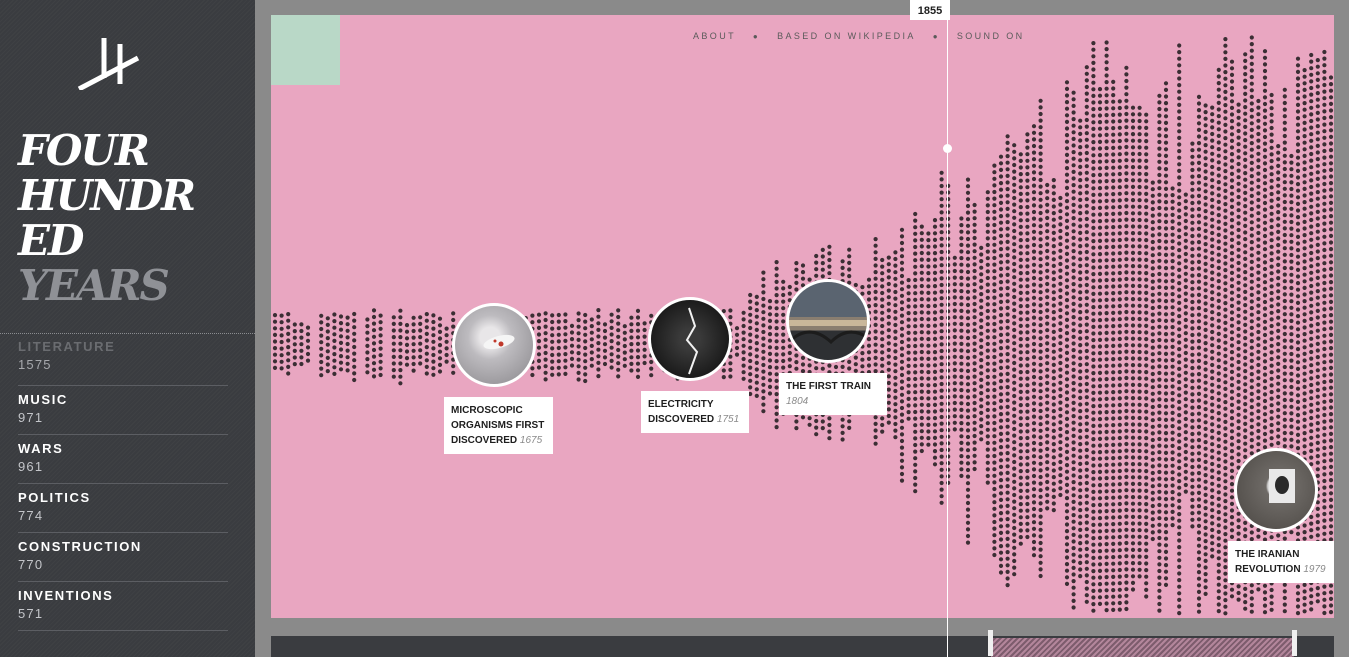 The height and width of the screenshot is (657, 1349). What do you see at coordinates (991, 36) in the screenshot?
I see `sound-toggle: SOUND ON` at bounding box center [991, 36].